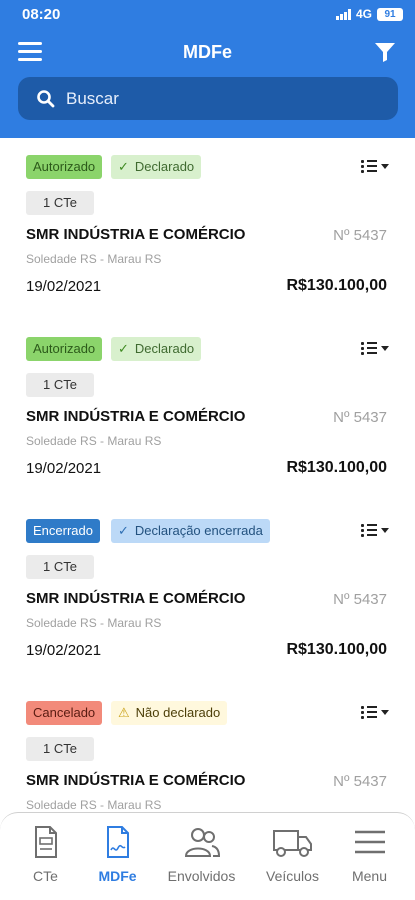 The width and height of the screenshot is (415, 900). I want to click on document-icon, so click(45, 842).